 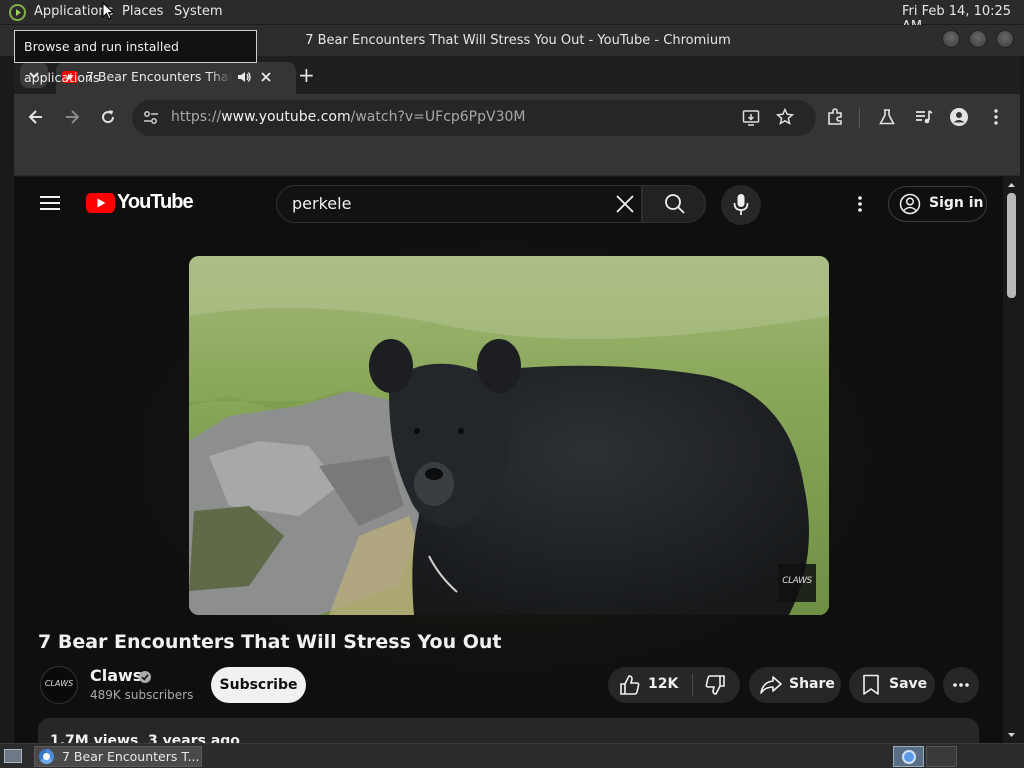 I want to click on hamburger-menu-icon, so click(x=50, y=205).